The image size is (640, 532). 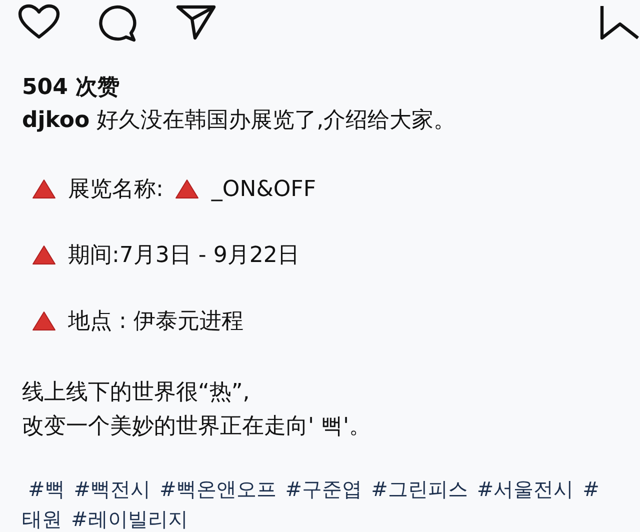 What do you see at coordinates (218, 489) in the screenshot?
I see `hashtag-link: #뻑온앤오프` at bounding box center [218, 489].